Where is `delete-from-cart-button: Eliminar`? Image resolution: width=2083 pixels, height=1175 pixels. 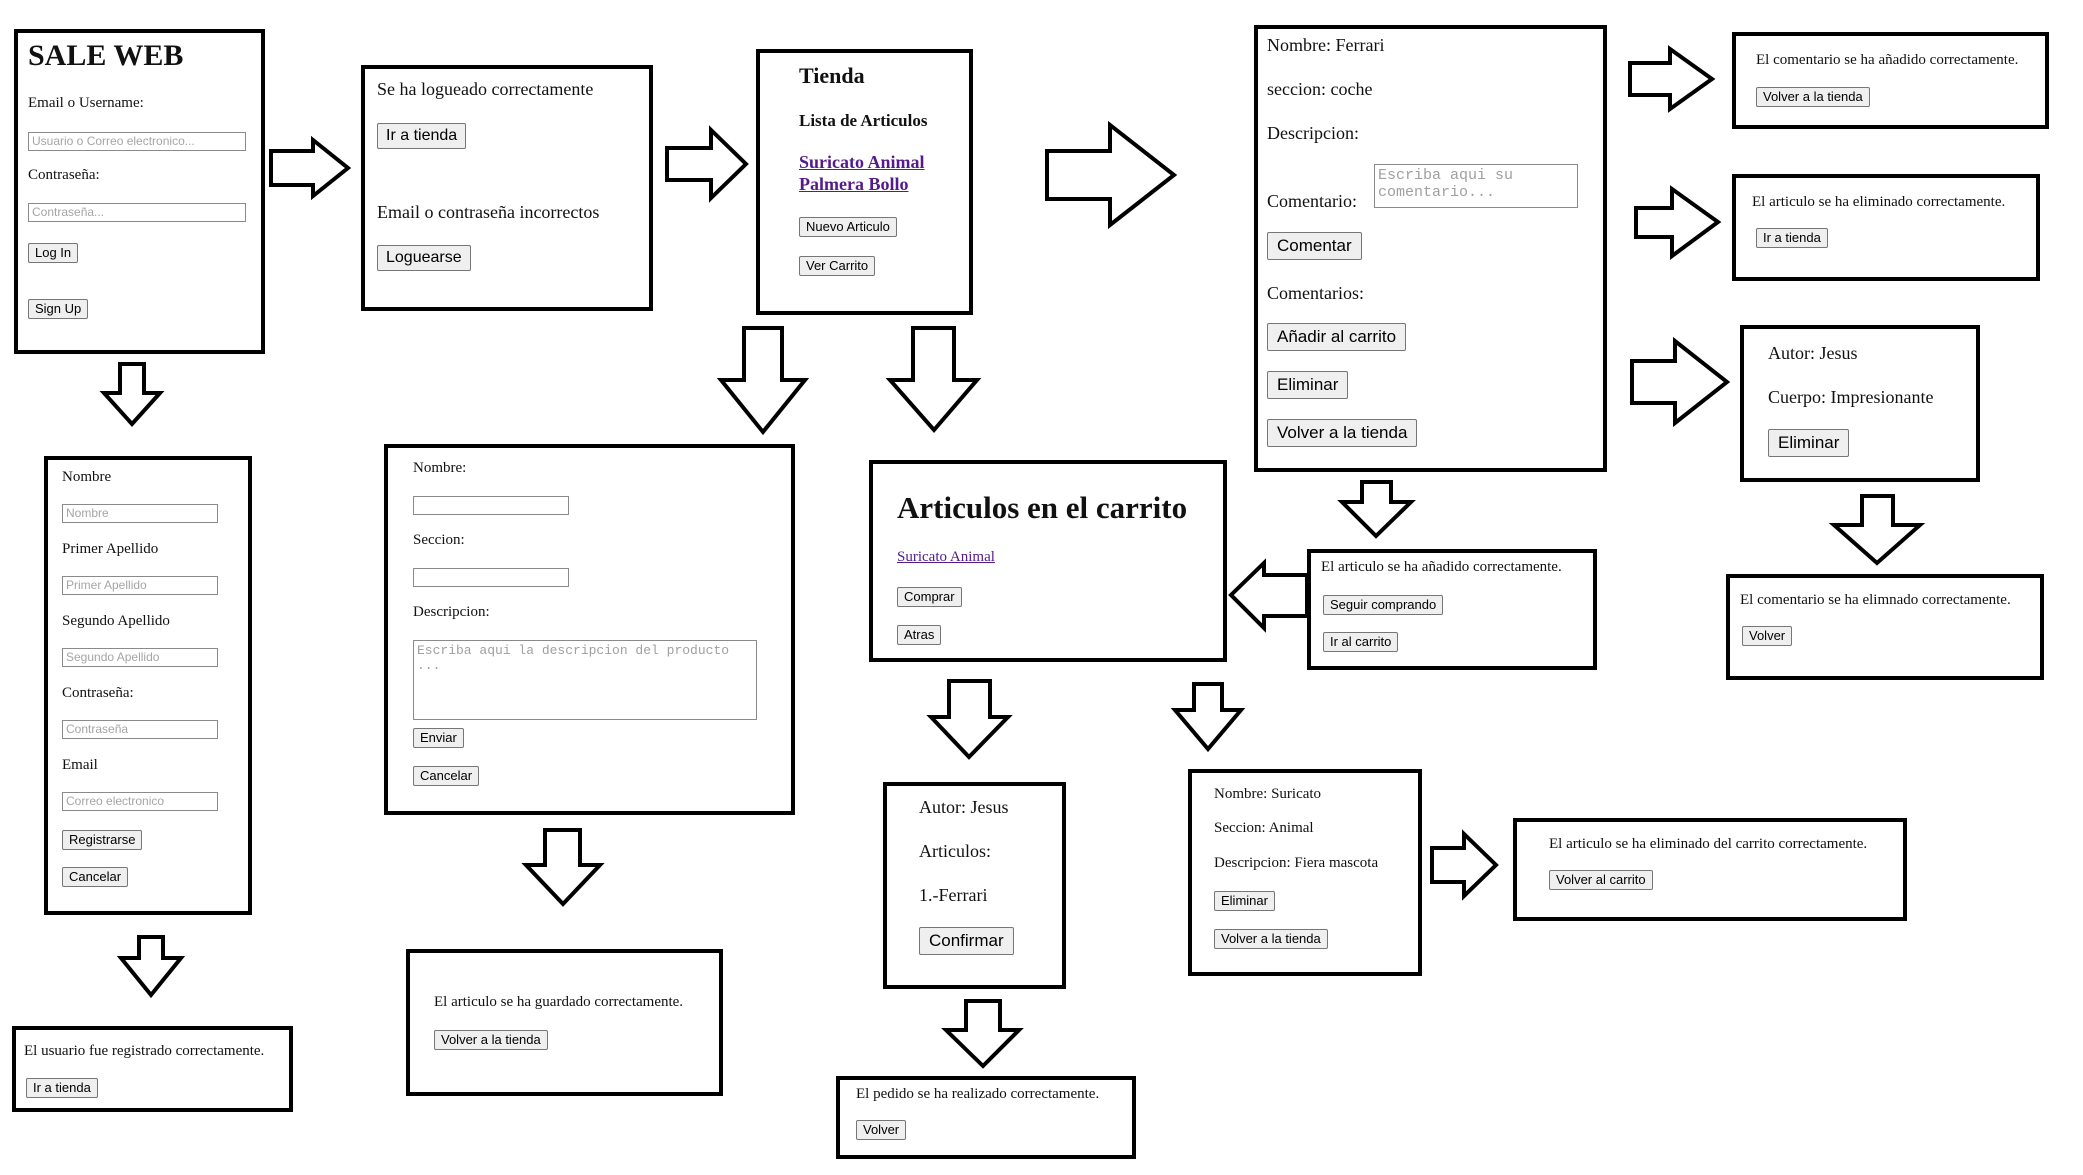 delete-from-cart-button: Eliminar is located at coordinates (1244, 901).